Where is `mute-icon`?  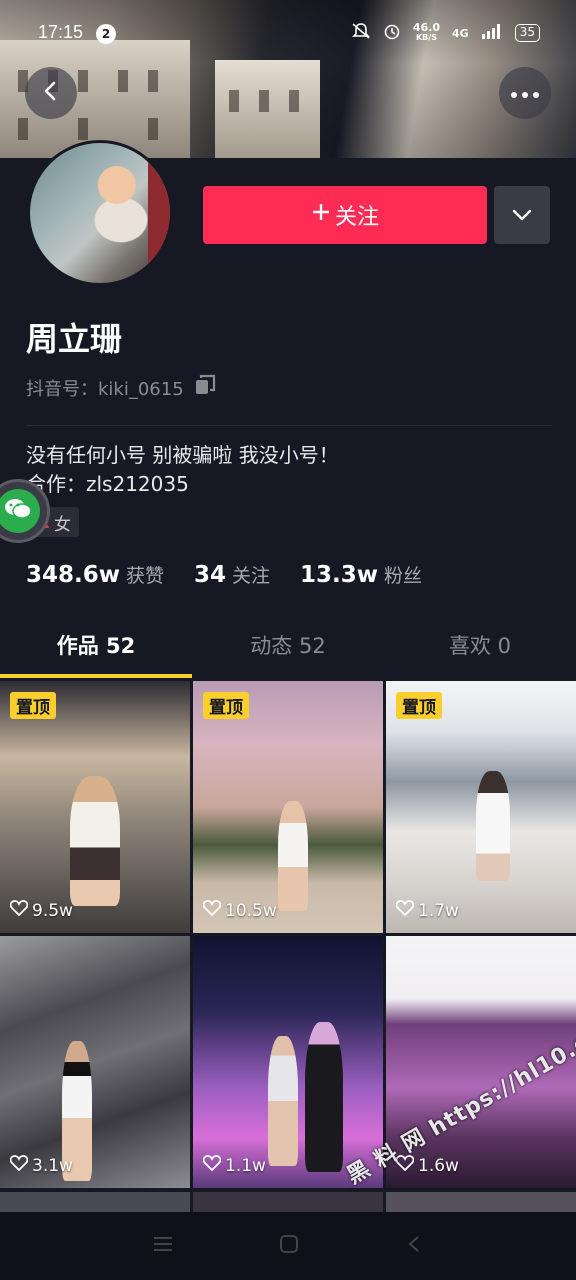 mute-icon is located at coordinates (361, 33).